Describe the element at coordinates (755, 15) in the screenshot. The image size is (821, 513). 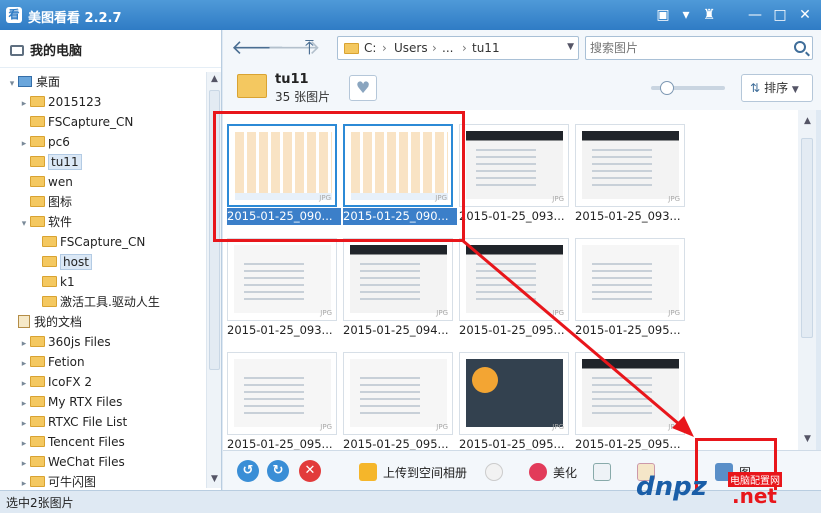
I see `minimize-icon: —` at that location.